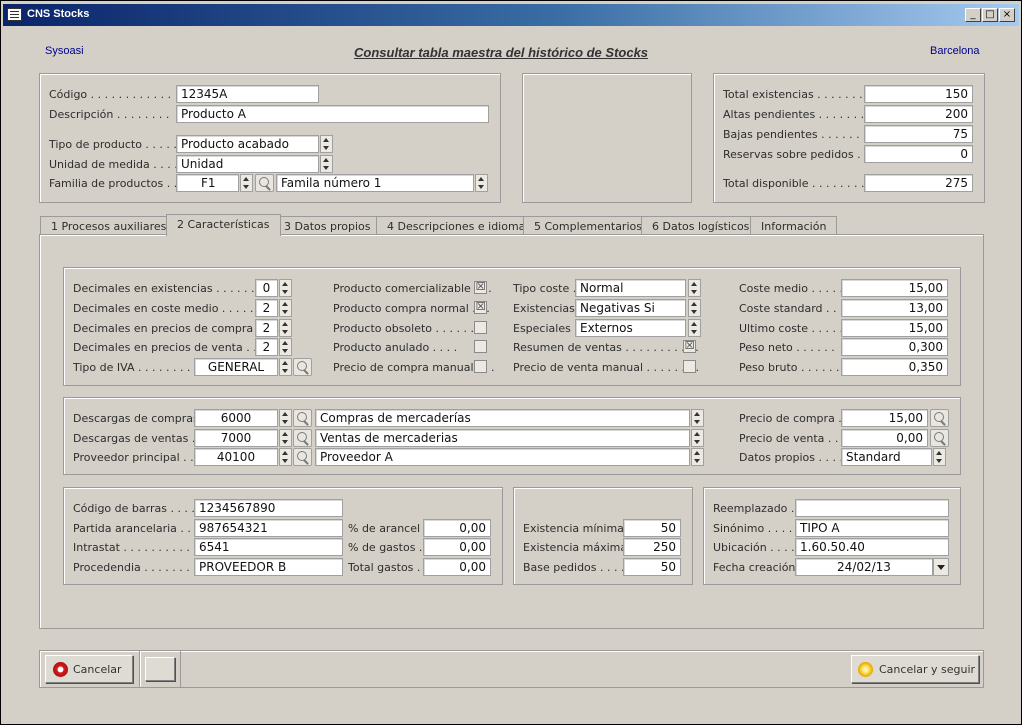 Image resolution: width=1022 pixels, height=725 pixels. What do you see at coordinates (264, 183) in the screenshot?
I see `familia-search-icon` at bounding box center [264, 183].